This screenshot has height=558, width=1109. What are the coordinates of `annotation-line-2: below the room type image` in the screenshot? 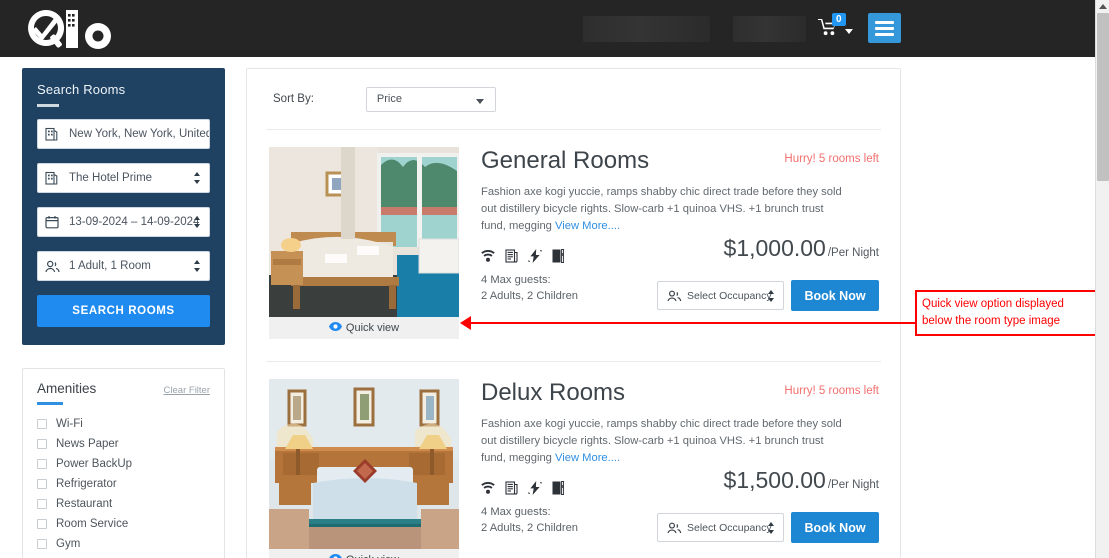 It's located at (991, 321).